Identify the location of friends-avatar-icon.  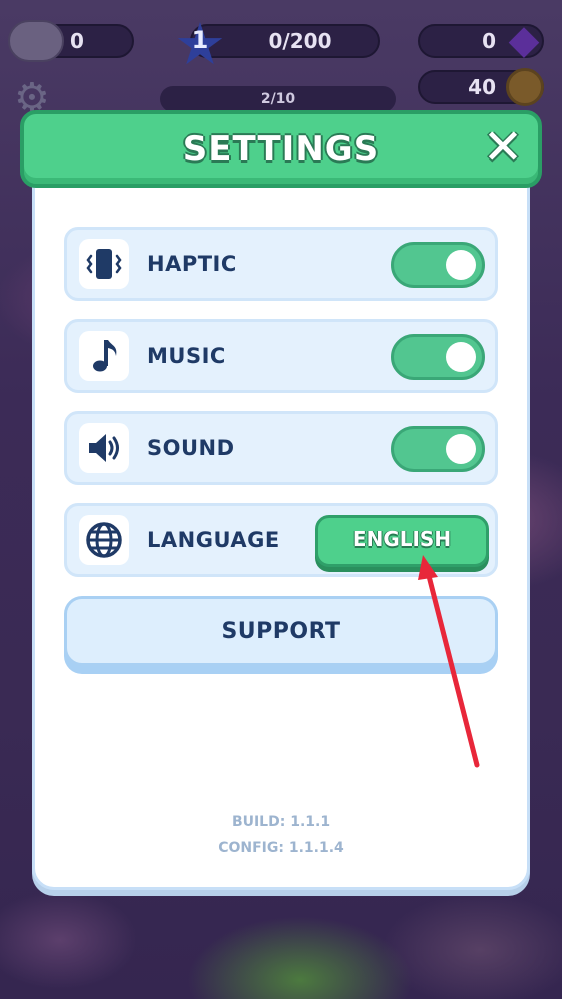
(36, 41).